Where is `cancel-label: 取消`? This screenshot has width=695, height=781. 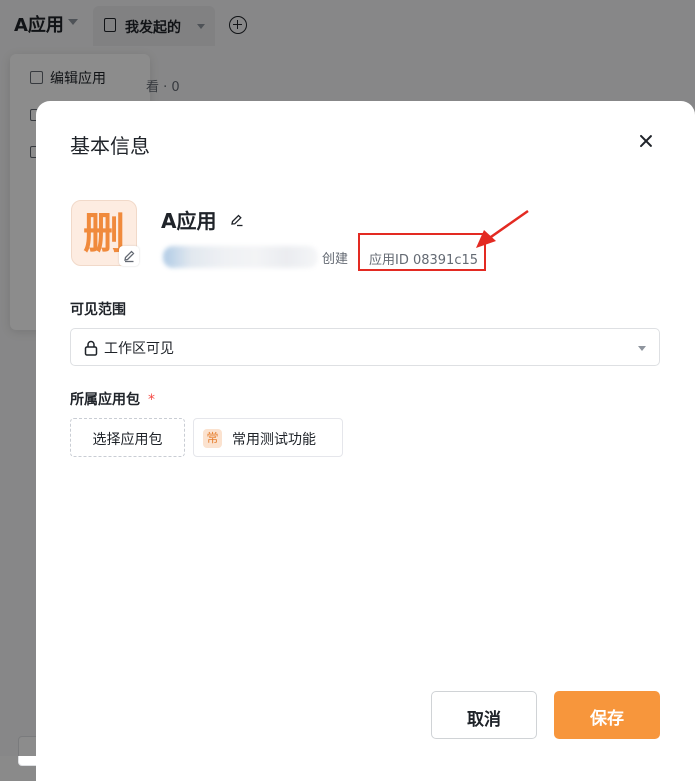
cancel-label: 取消 is located at coordinates (484, 720).